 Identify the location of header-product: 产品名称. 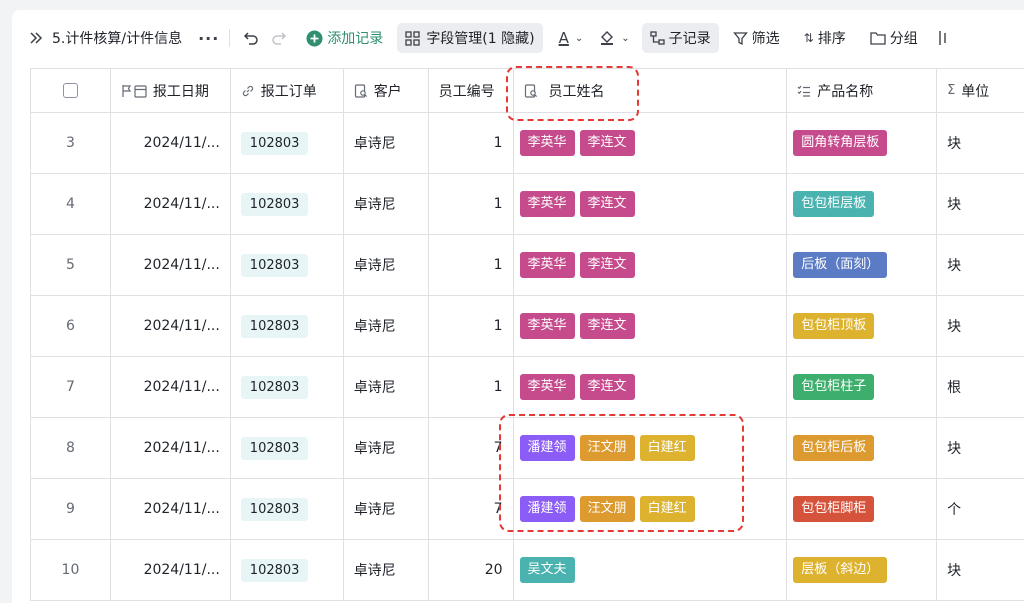
(862, 90).